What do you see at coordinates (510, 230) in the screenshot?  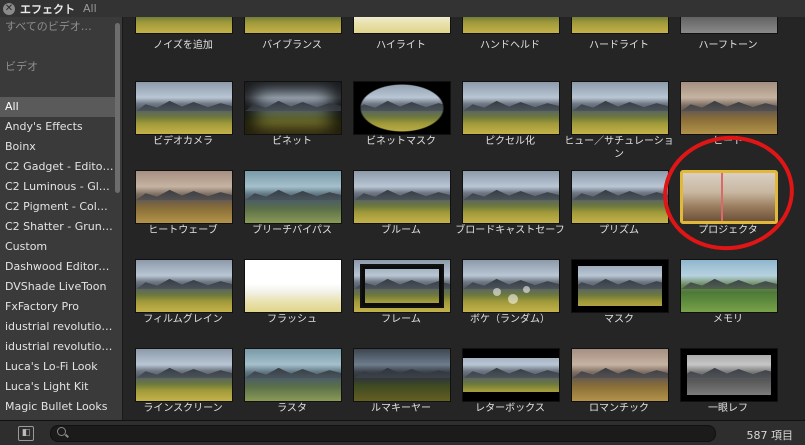 I see `effect-label: ブロードキャストセーフ` at bounding box center [510, 230].